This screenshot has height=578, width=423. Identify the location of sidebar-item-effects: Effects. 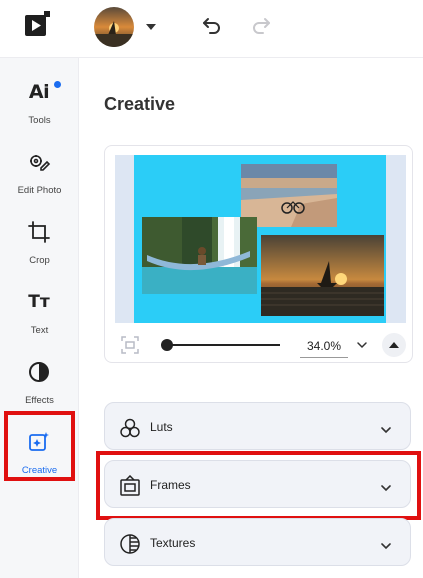
(39, 384).